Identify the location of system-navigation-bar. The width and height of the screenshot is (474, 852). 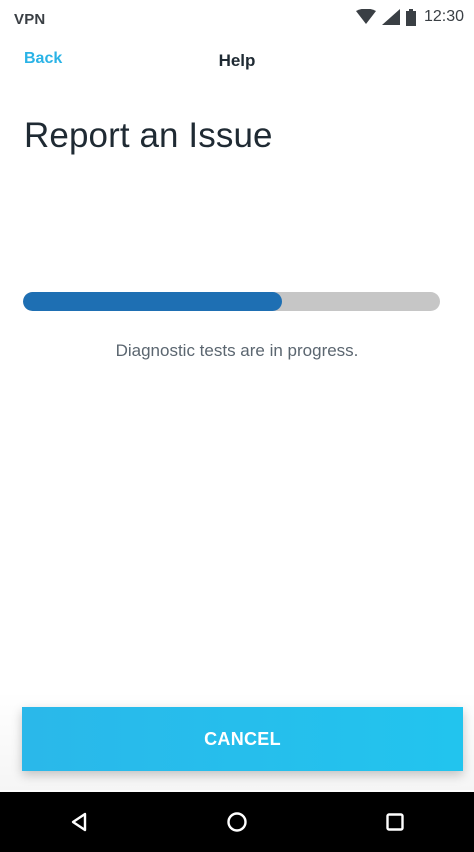
(237, 822).